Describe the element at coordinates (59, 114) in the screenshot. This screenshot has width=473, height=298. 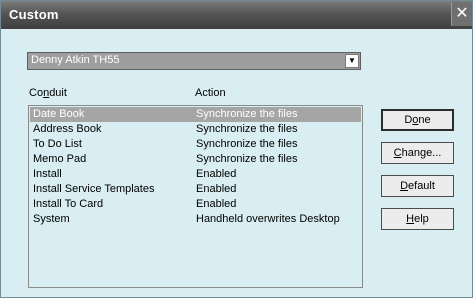
I see `conduit-name: Date Book` at that location.